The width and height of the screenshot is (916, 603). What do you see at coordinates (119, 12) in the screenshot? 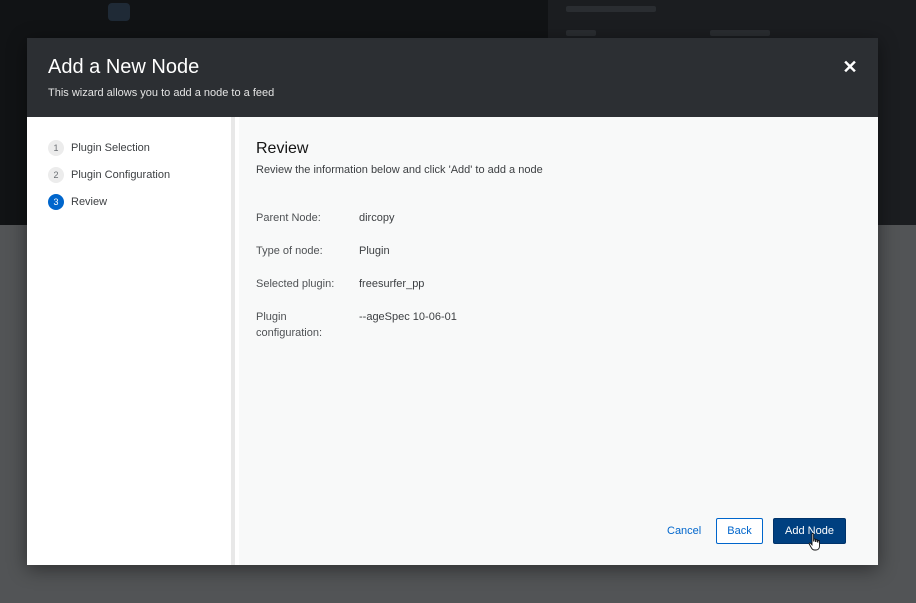
I see `background-logo` at bounding box center [119, 12].